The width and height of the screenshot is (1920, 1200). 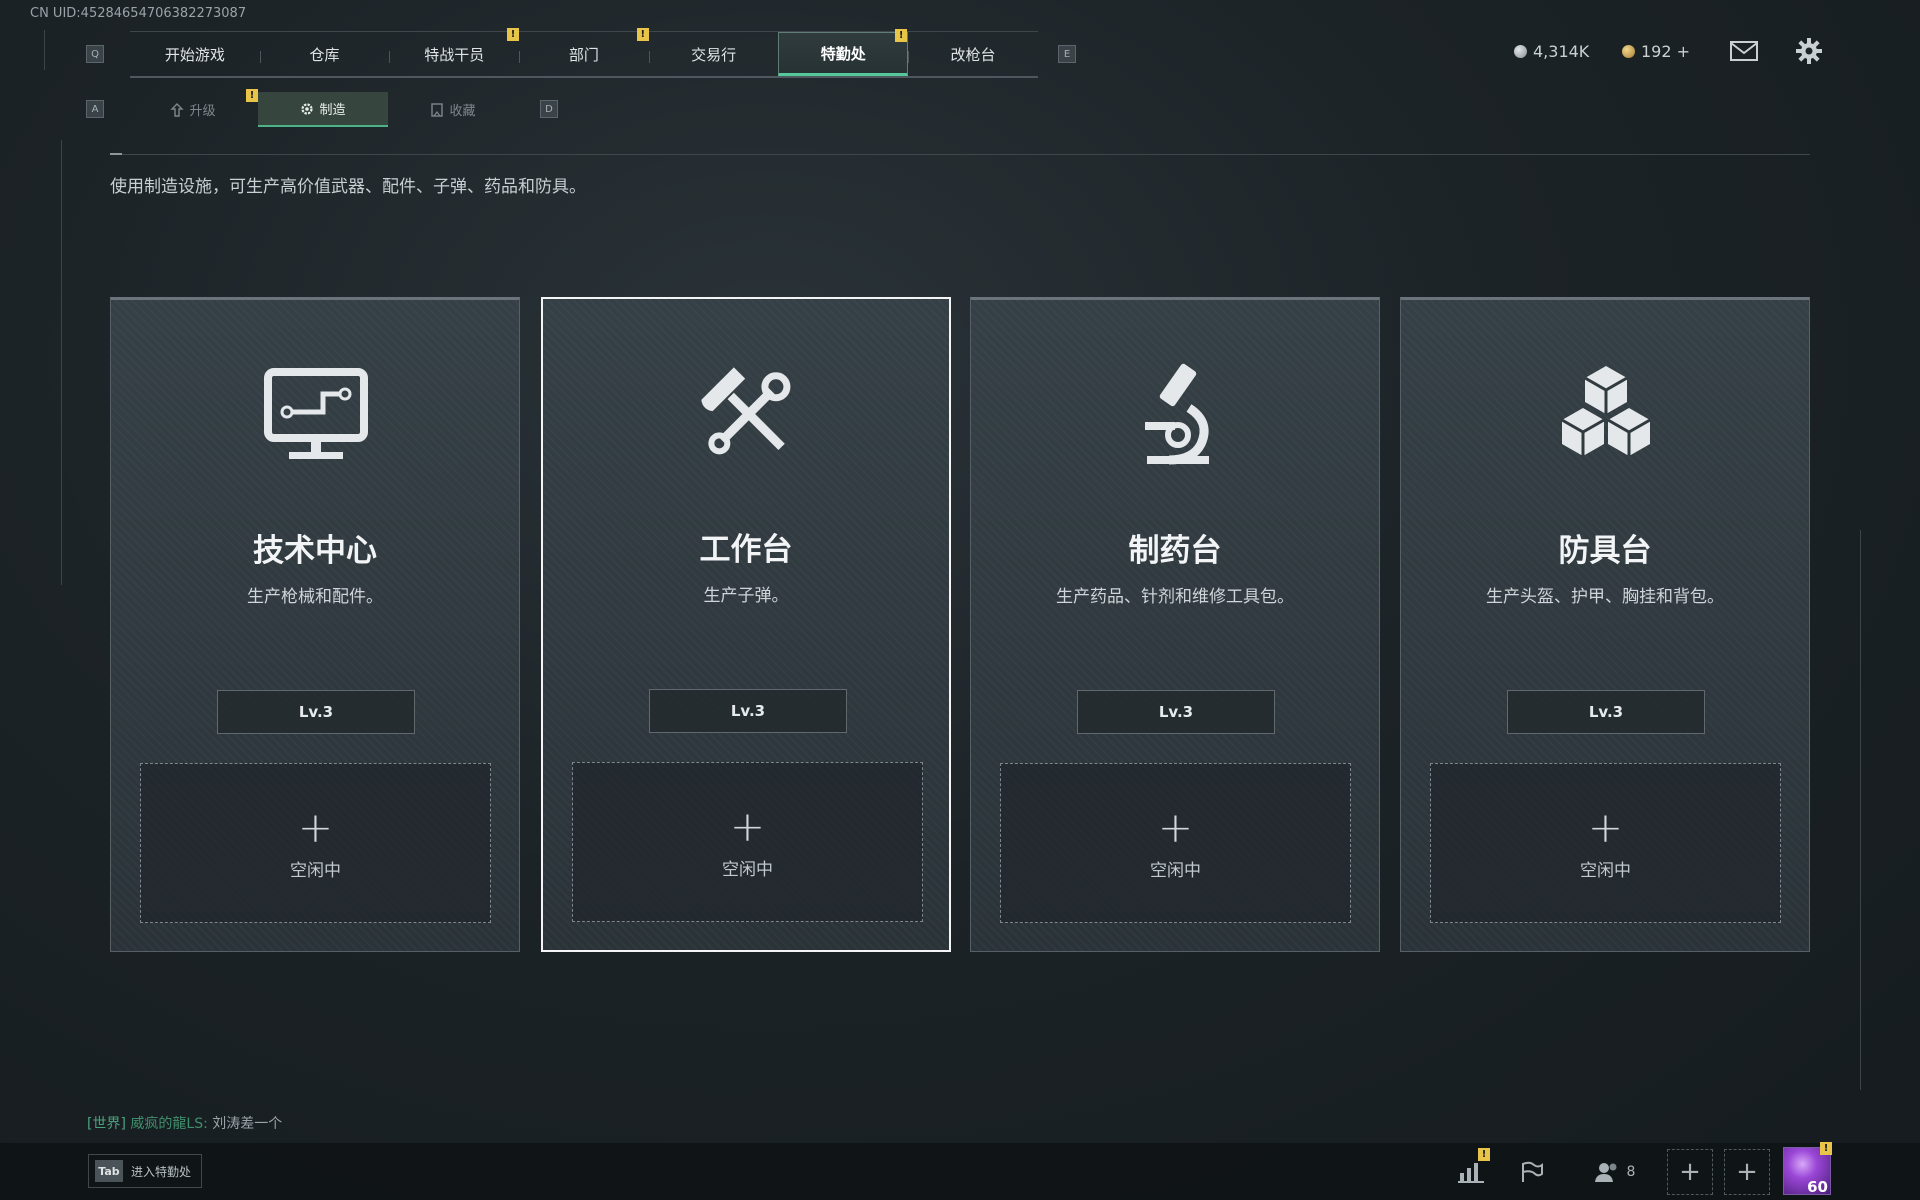 I want to click on friends-icon, so click(x=1605, y=1172).